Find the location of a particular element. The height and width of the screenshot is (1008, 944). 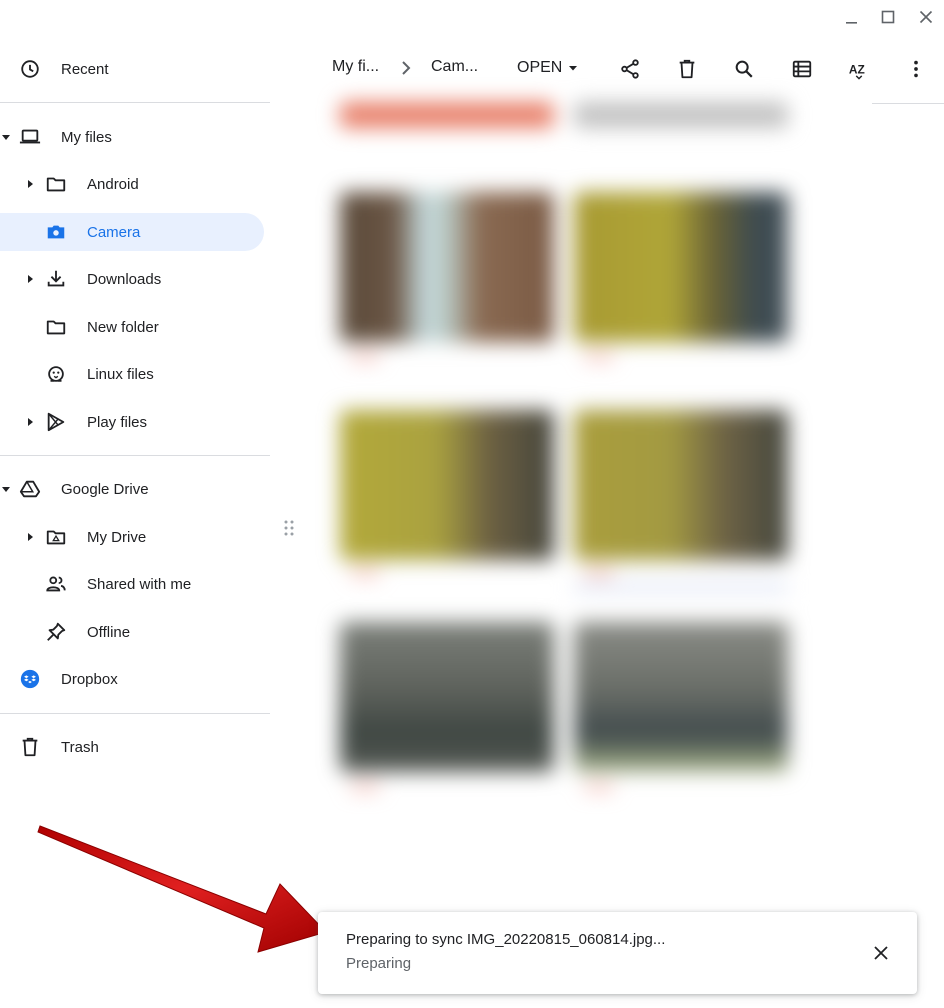

svg-text: AZ is located at coordinates (857, 70).